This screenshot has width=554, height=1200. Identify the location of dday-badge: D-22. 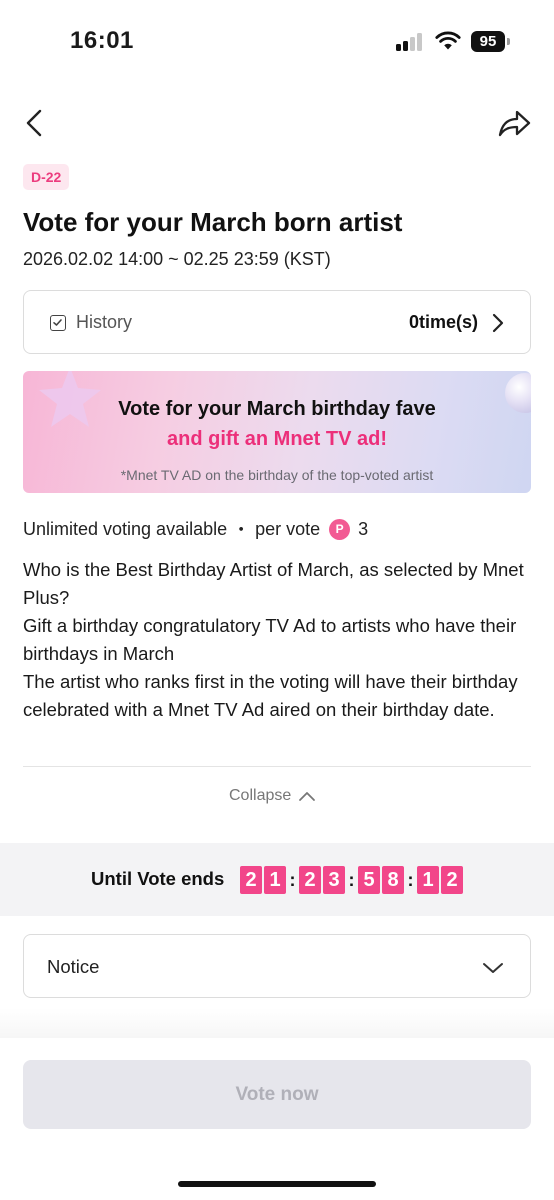
(46, 177).